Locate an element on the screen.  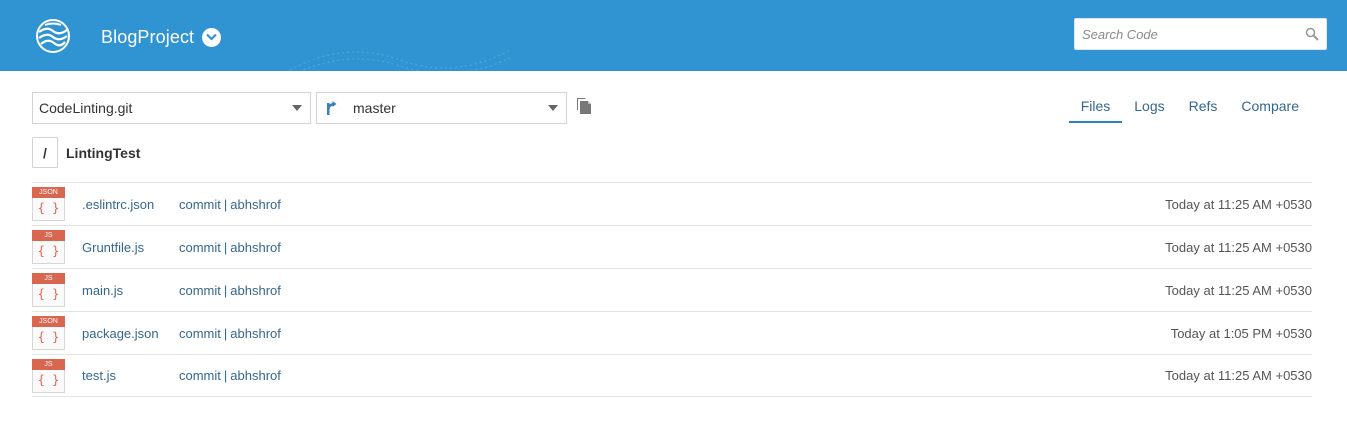
file-name-link: test.js is located at coordinates (99, 375).